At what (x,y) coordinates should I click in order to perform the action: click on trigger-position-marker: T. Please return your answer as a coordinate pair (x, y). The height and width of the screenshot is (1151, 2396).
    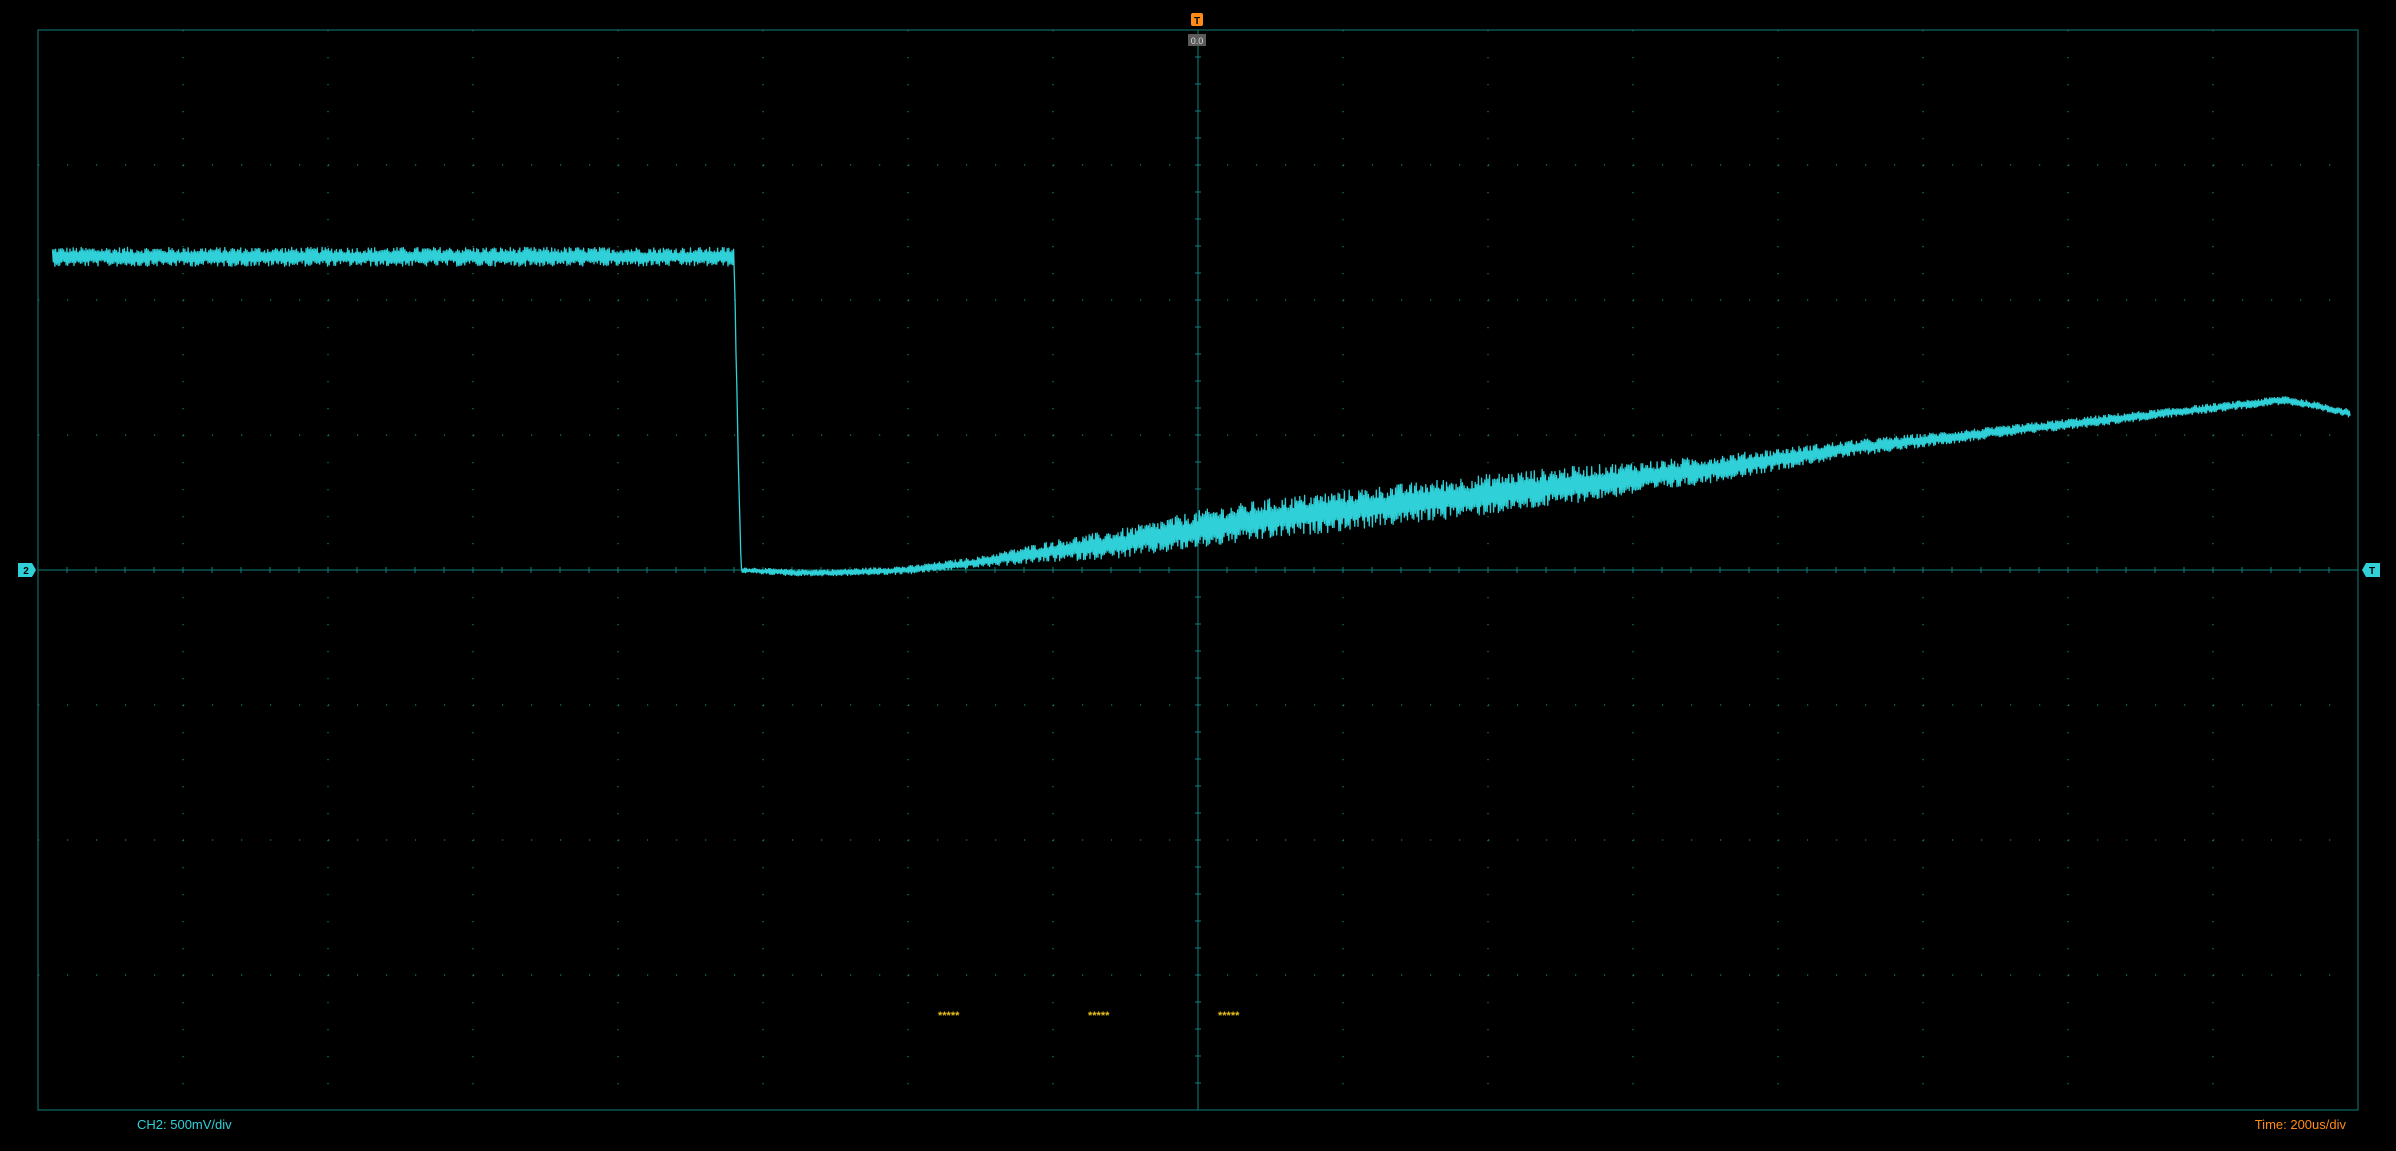
    Looking at the image, I should click on (1197, 20).